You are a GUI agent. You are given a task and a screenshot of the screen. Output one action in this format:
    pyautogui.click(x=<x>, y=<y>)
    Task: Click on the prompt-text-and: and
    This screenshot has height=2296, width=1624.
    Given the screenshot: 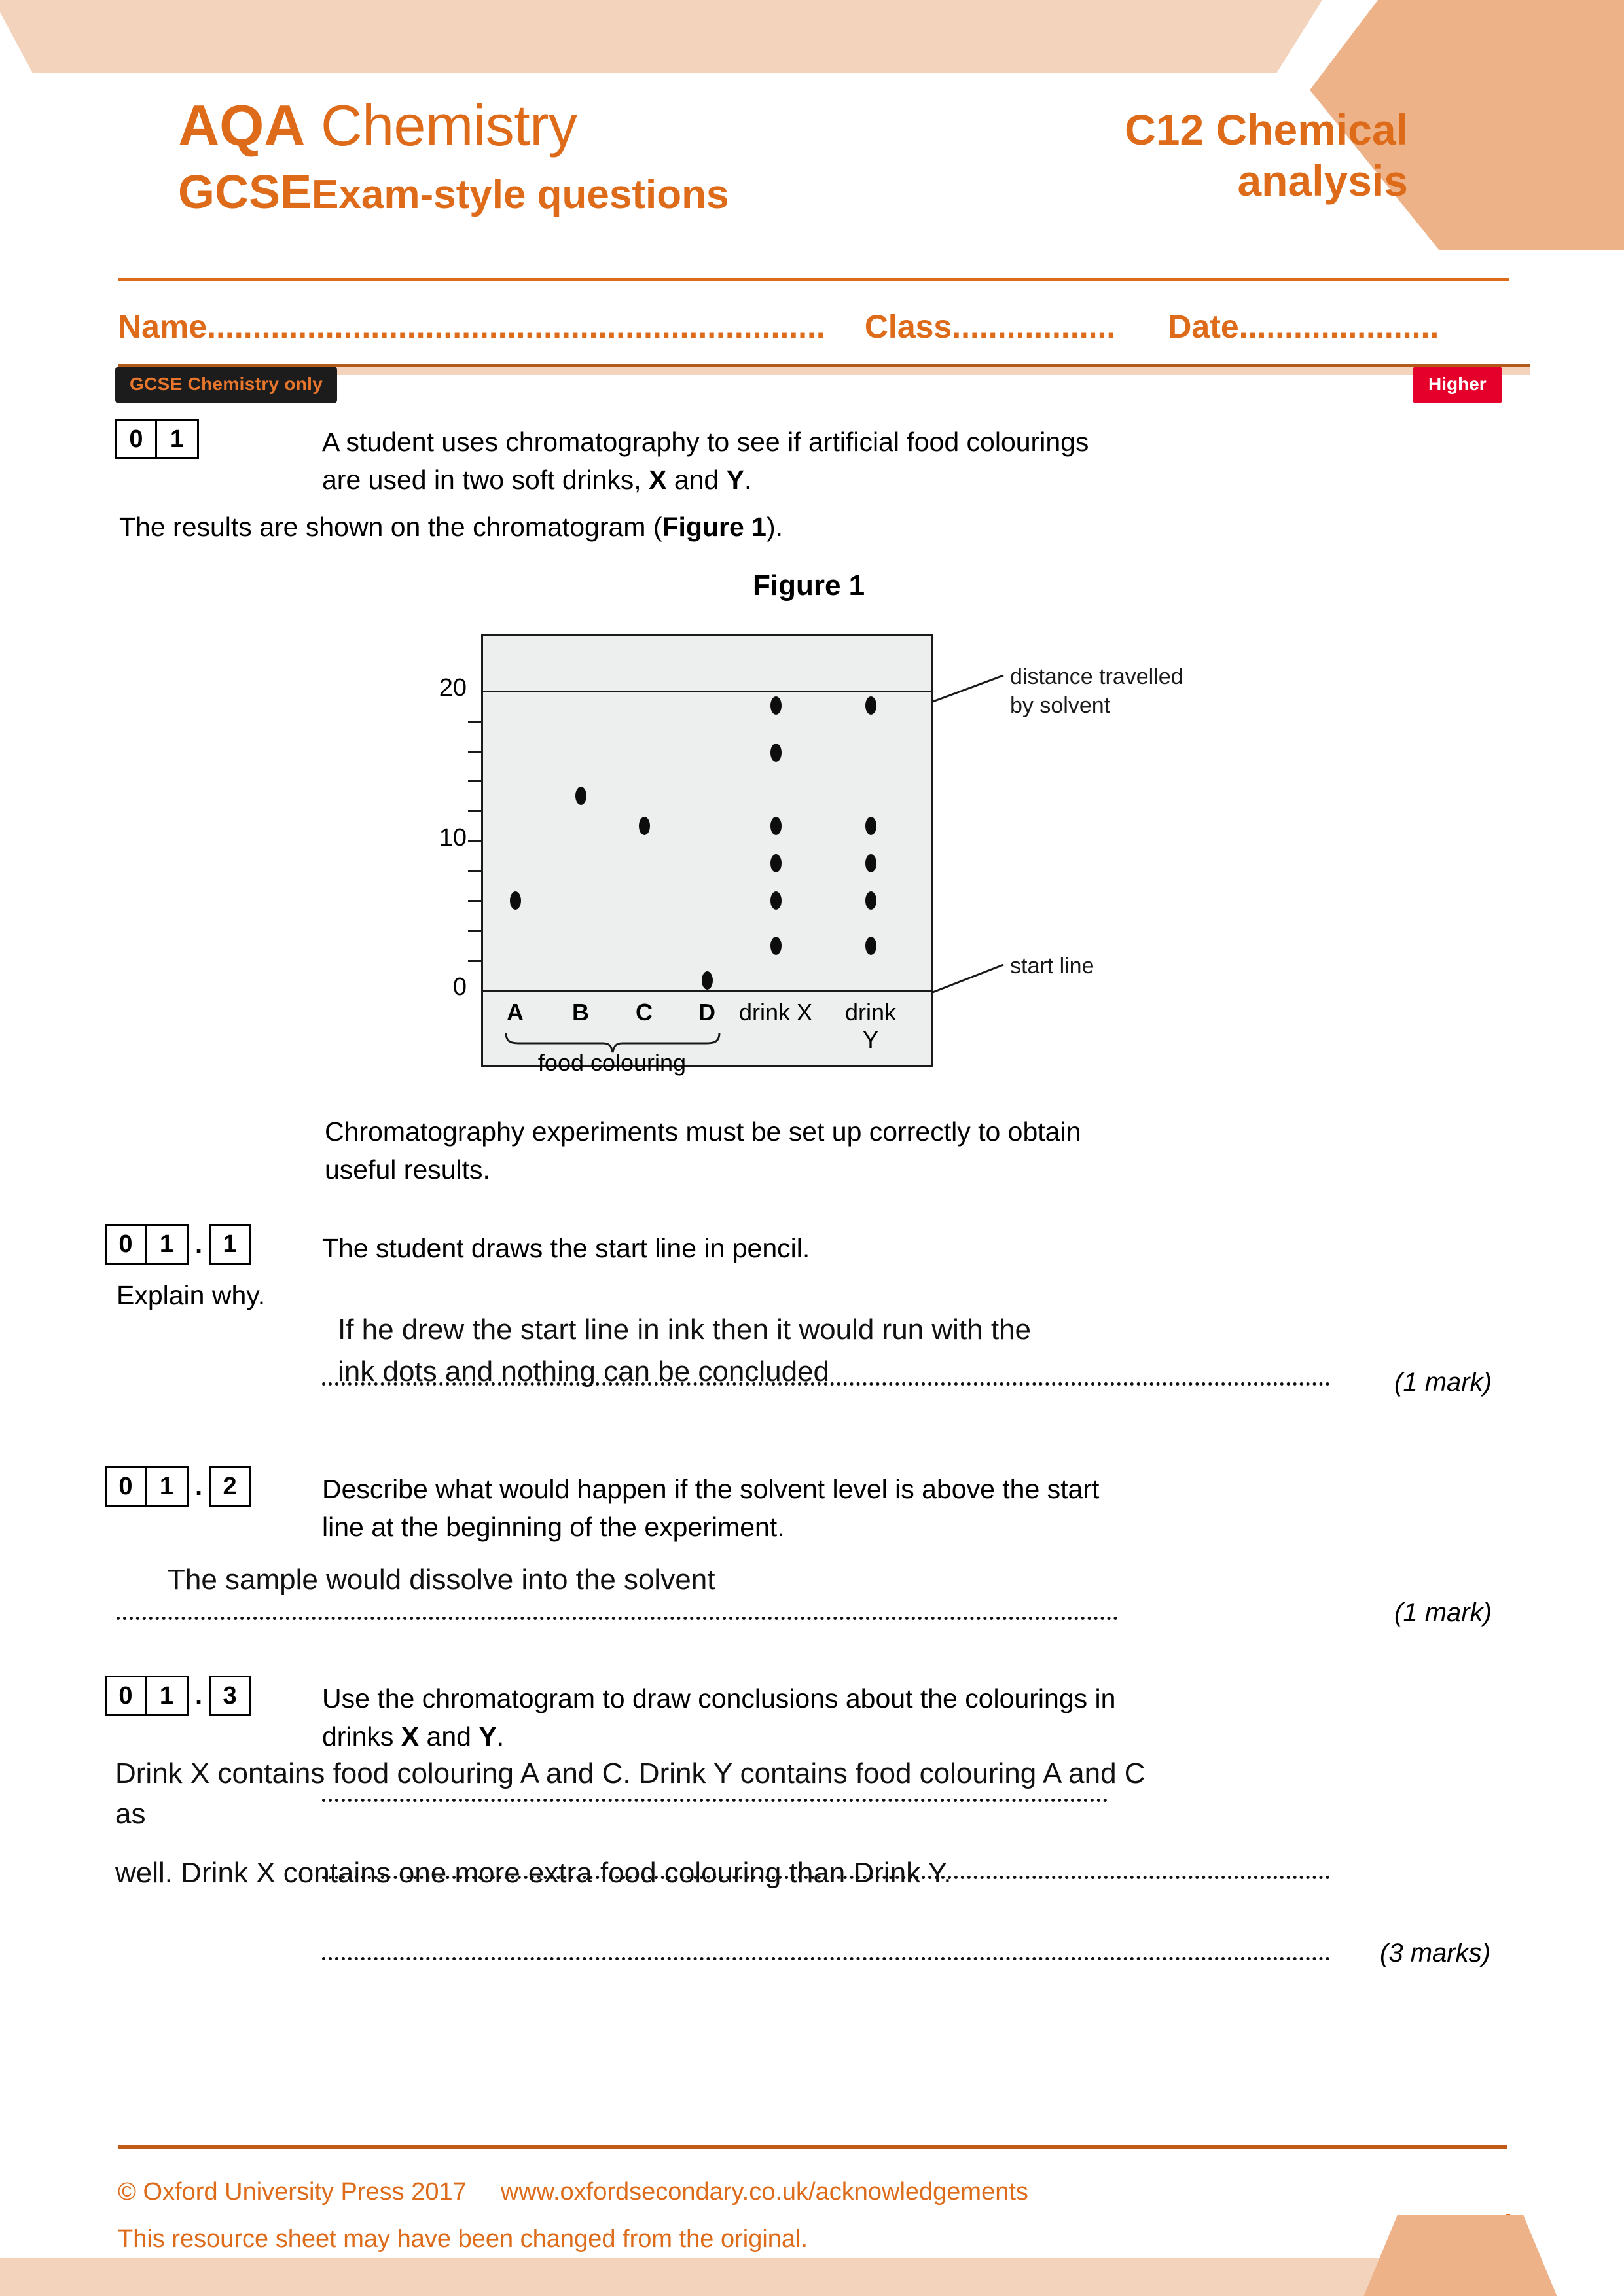 What is the action you would take?
    pyautogui.click(x=449, y=1736)
    